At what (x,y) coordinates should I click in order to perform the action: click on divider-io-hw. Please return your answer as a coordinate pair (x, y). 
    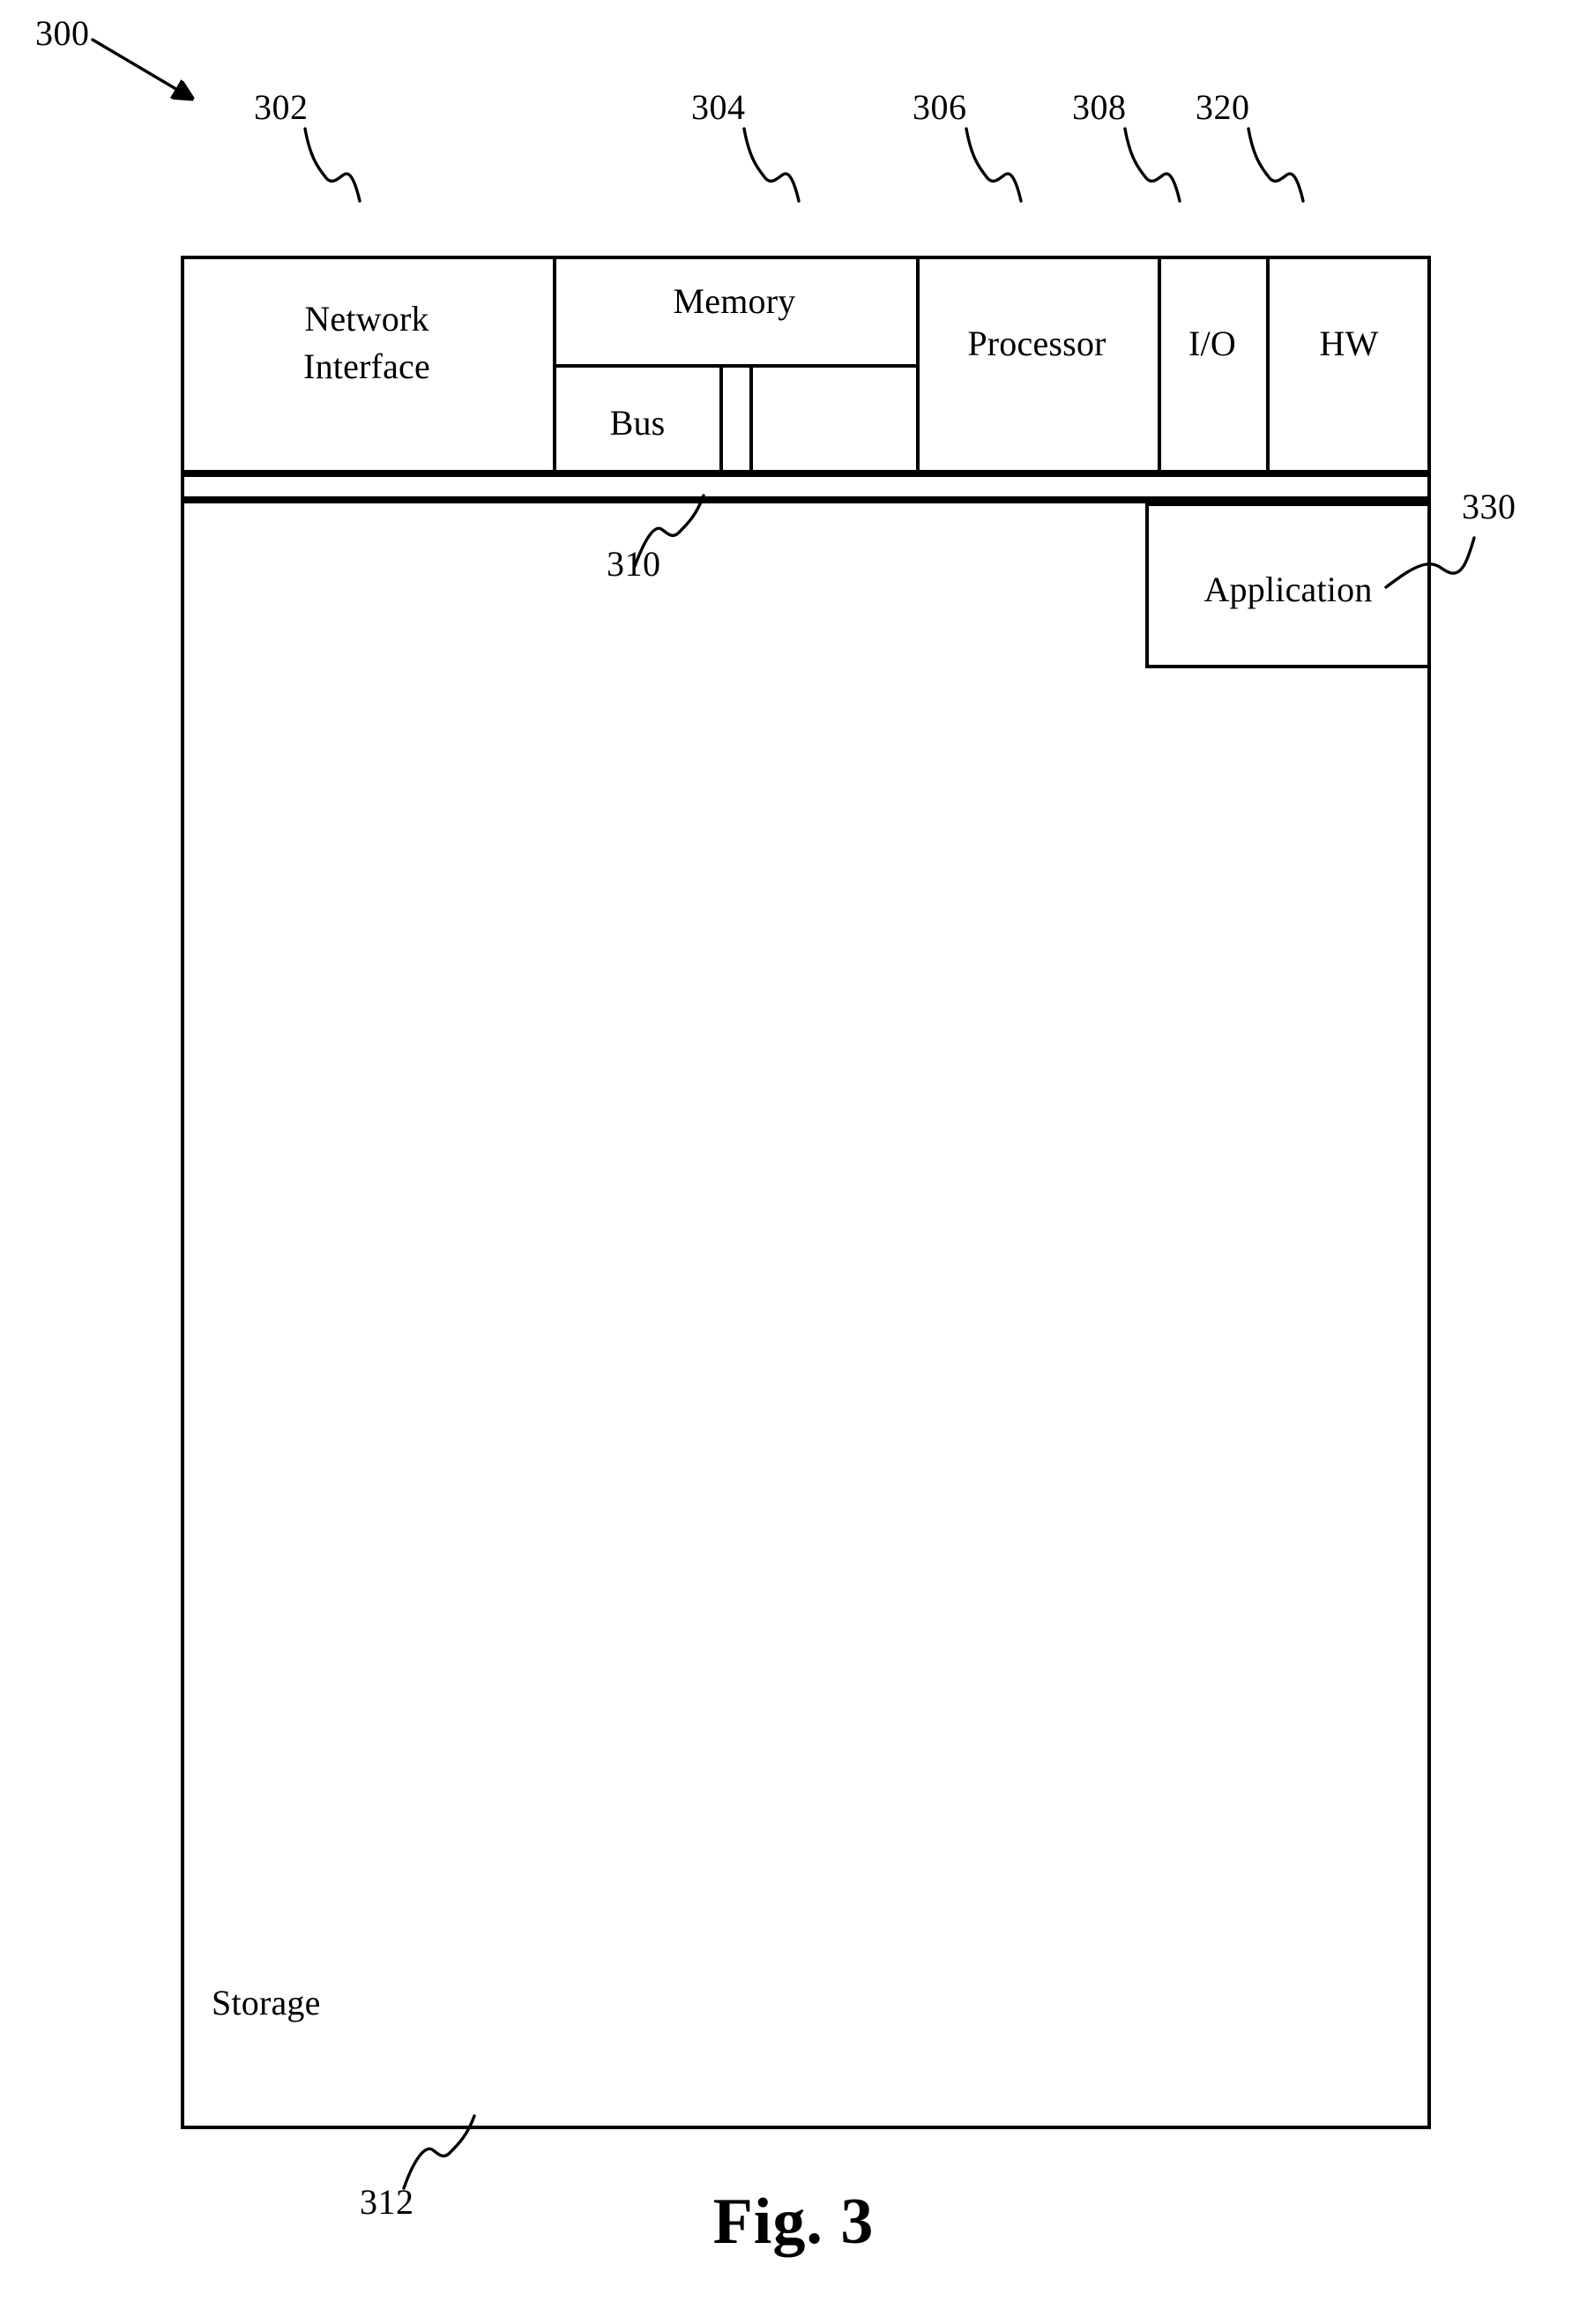
    Looking at the image, I should click on (1268, 364).